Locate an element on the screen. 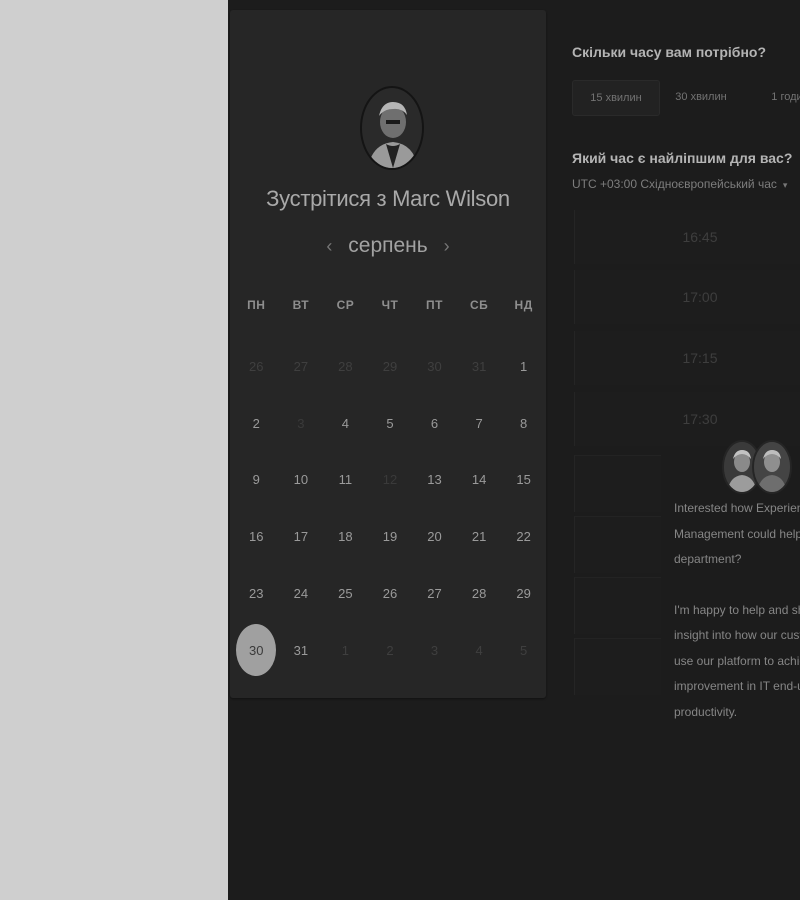 This screenshot has width=800, height=900. message-line: Management could help y is located at coordinates (737, 533).